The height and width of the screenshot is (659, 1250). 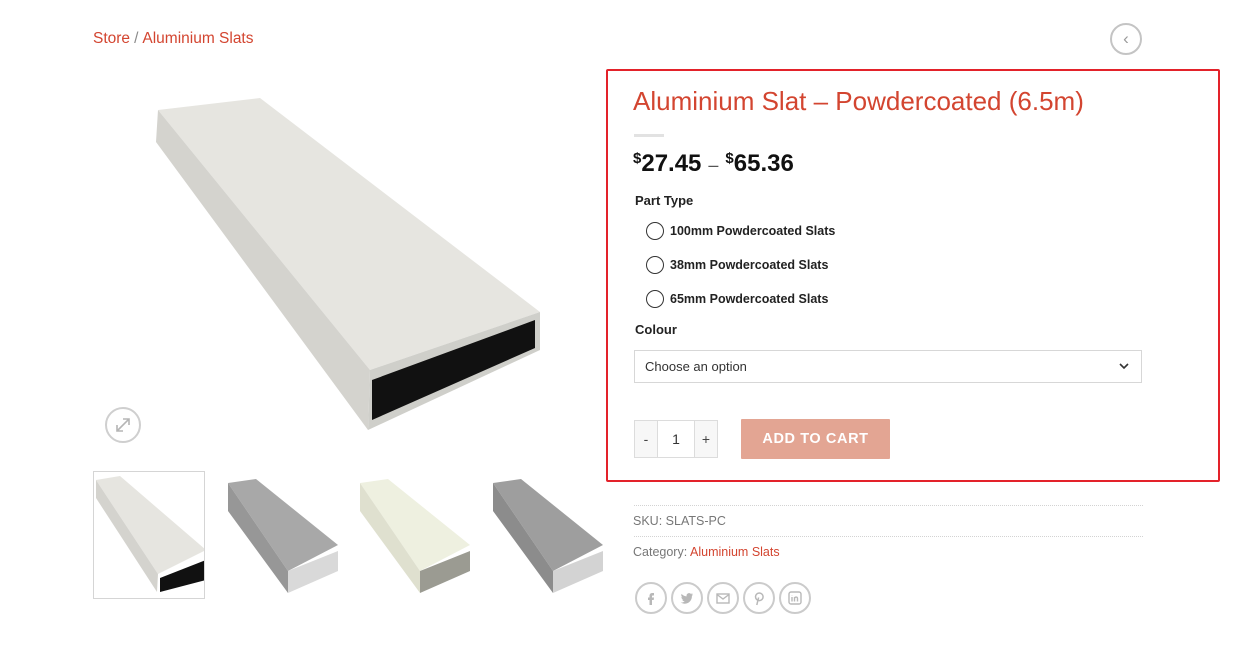 I want to click on sku-label: SKU:, so click(x=648, y=521).